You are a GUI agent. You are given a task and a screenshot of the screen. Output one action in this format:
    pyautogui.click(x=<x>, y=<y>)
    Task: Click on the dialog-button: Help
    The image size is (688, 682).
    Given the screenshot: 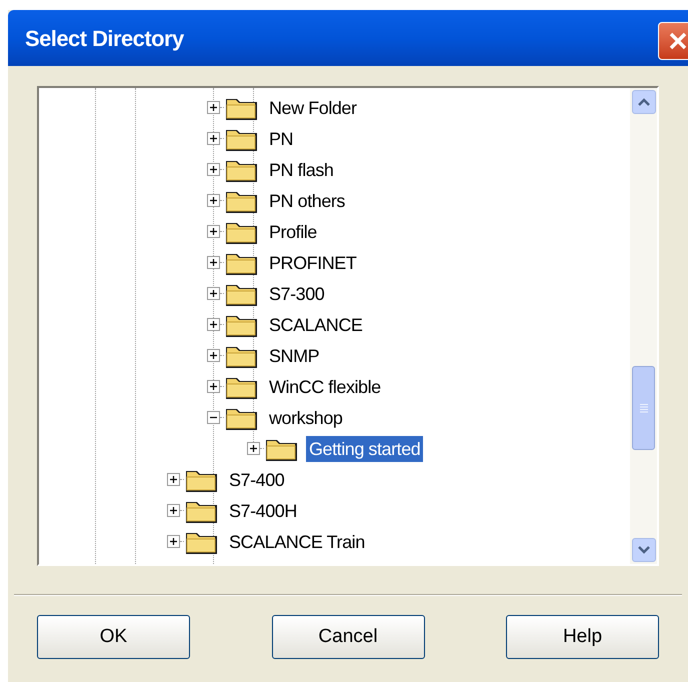 What is the action you would take?
    pyautogui.click(x=582, y=637)
    